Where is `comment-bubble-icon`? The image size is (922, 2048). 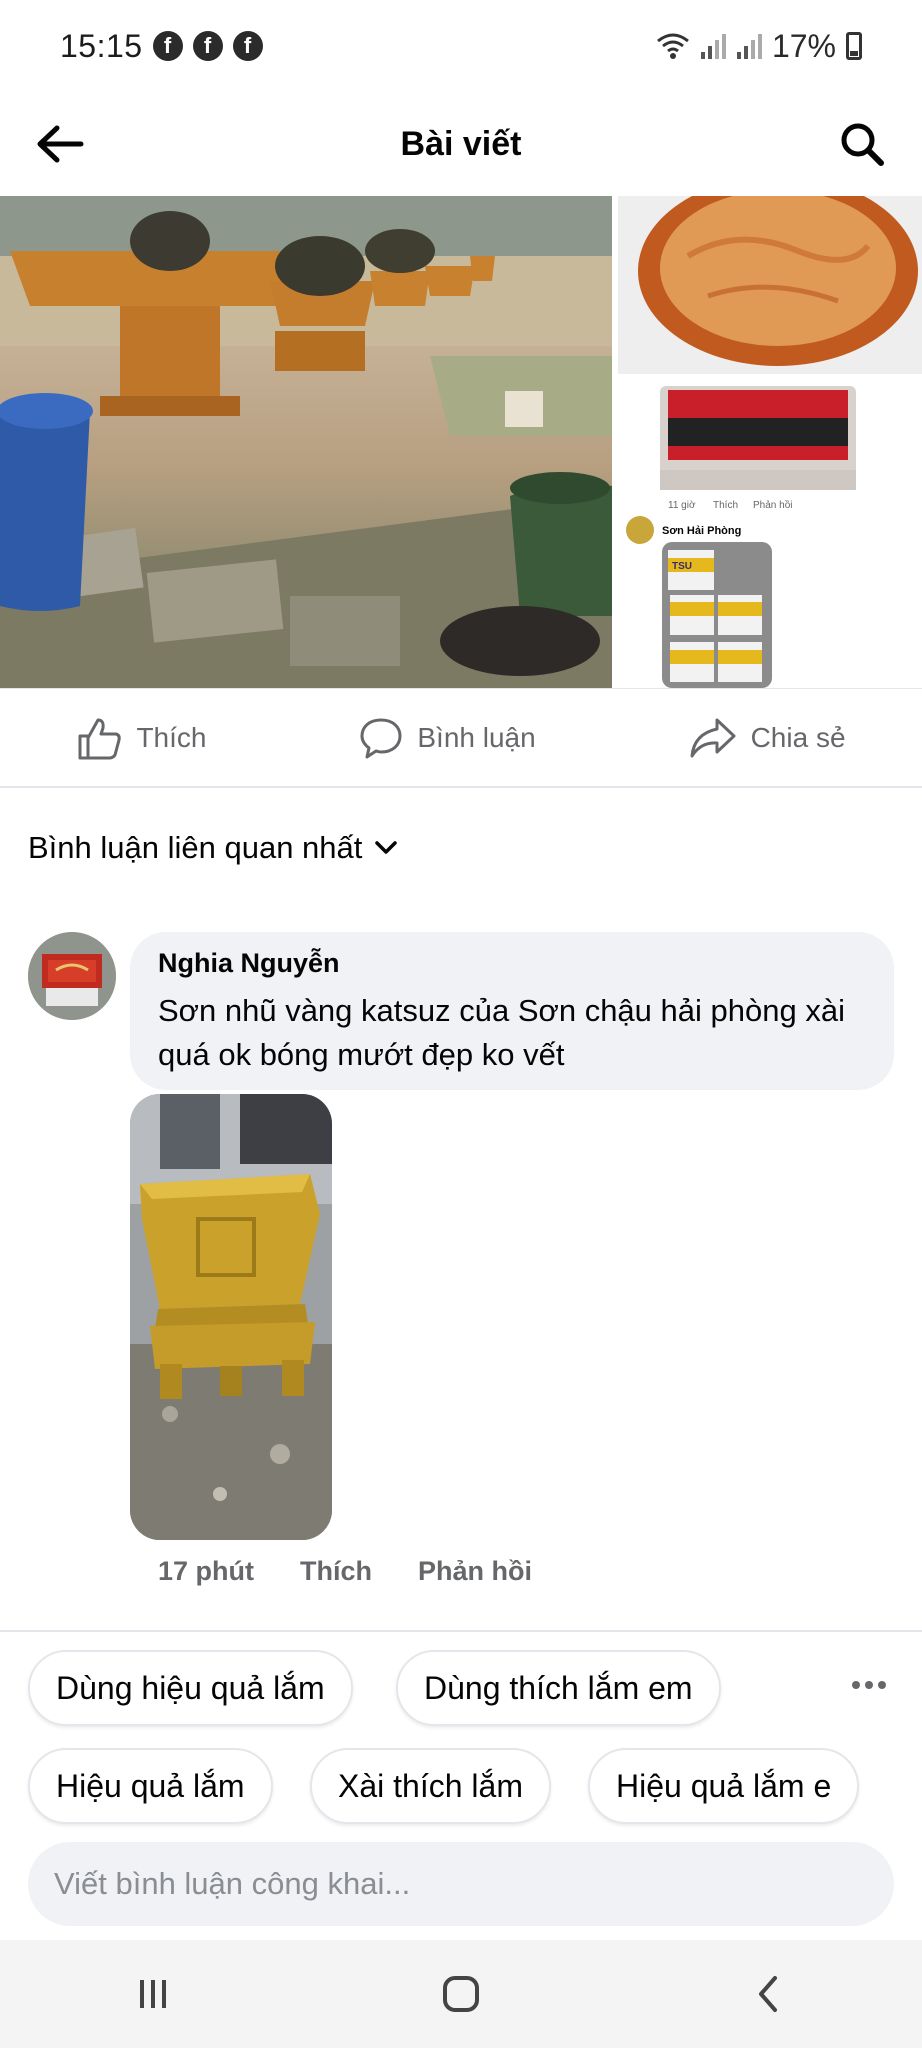
comment-bubble-icon is located at coordinates (381, 738).